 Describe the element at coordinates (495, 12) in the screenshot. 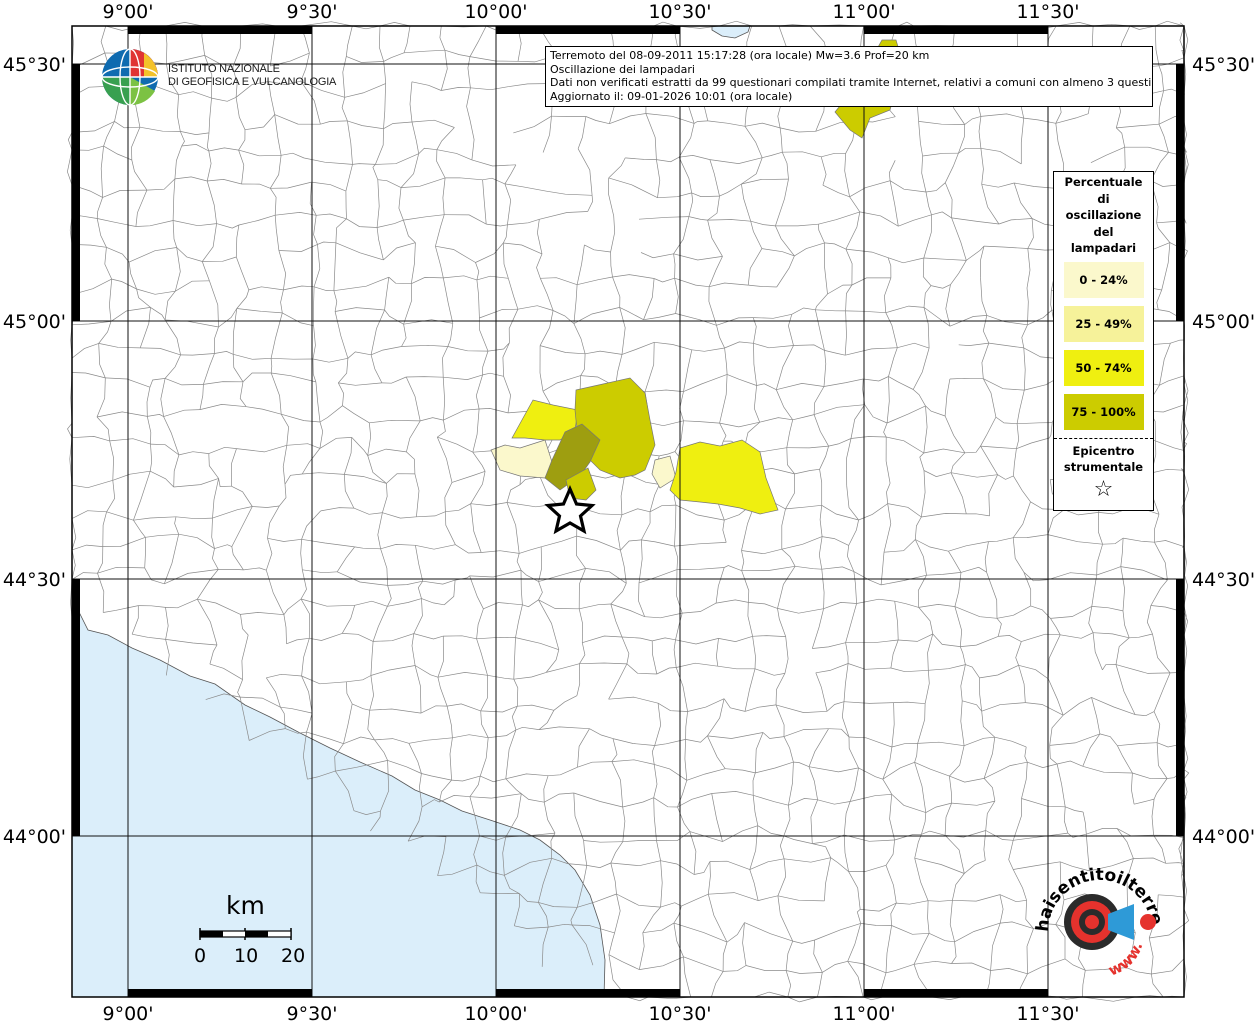

I see `lon-top-label: 10°00'` at that location.